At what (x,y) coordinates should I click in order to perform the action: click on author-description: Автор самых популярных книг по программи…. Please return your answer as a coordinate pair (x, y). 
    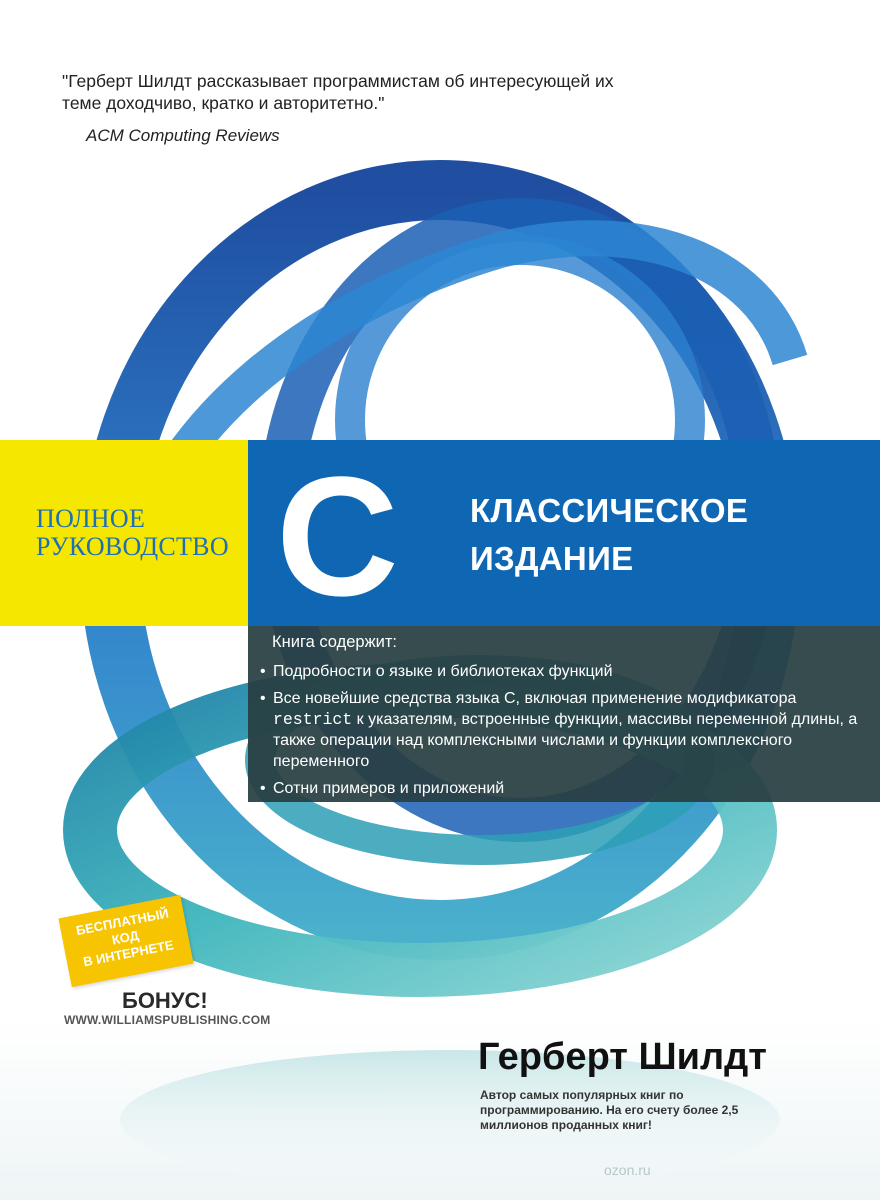
    Looking at the image, I should click on (609, 1110).